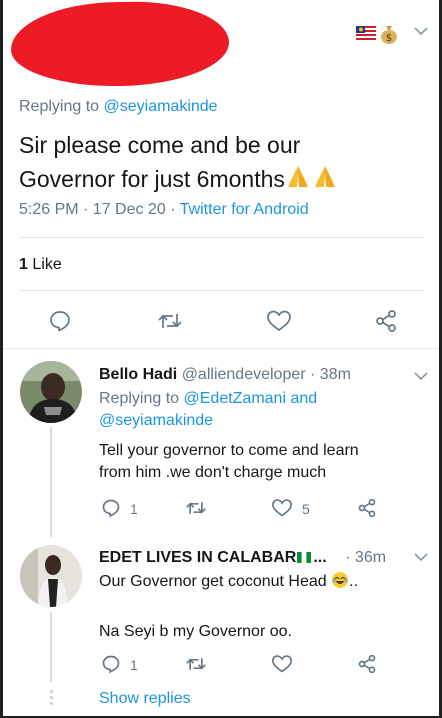  What do you see at coordinates (354, 581) in the screenshot?
I see `reply-text-suffix: ..` at bounding box center [354, 581].